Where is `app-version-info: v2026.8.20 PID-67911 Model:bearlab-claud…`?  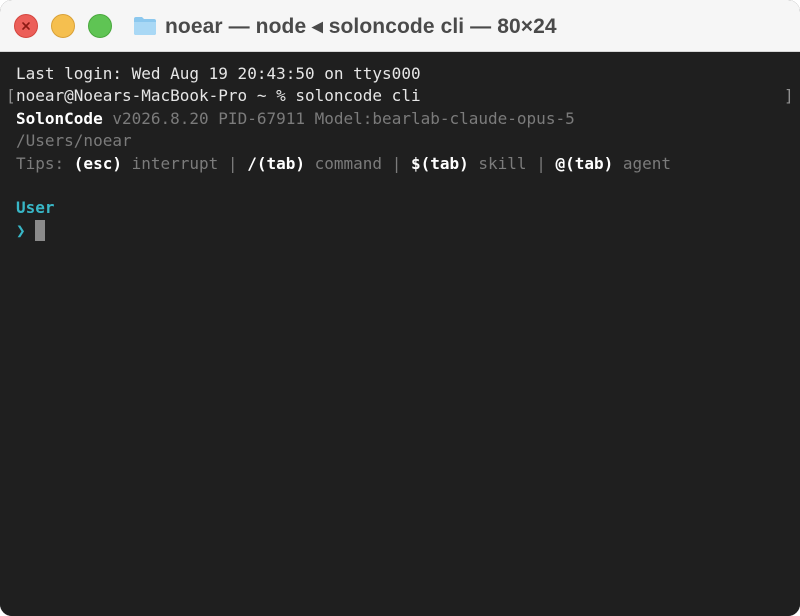 app-version-info: v2026.8.20 PID-67911 Model:bearlab-claud… is located at coordinates (338, 118).